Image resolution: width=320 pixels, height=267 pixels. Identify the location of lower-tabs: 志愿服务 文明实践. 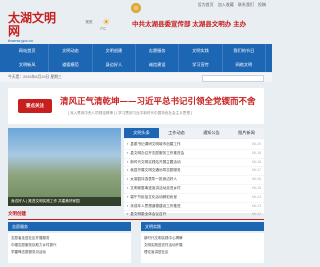
(136, 226).